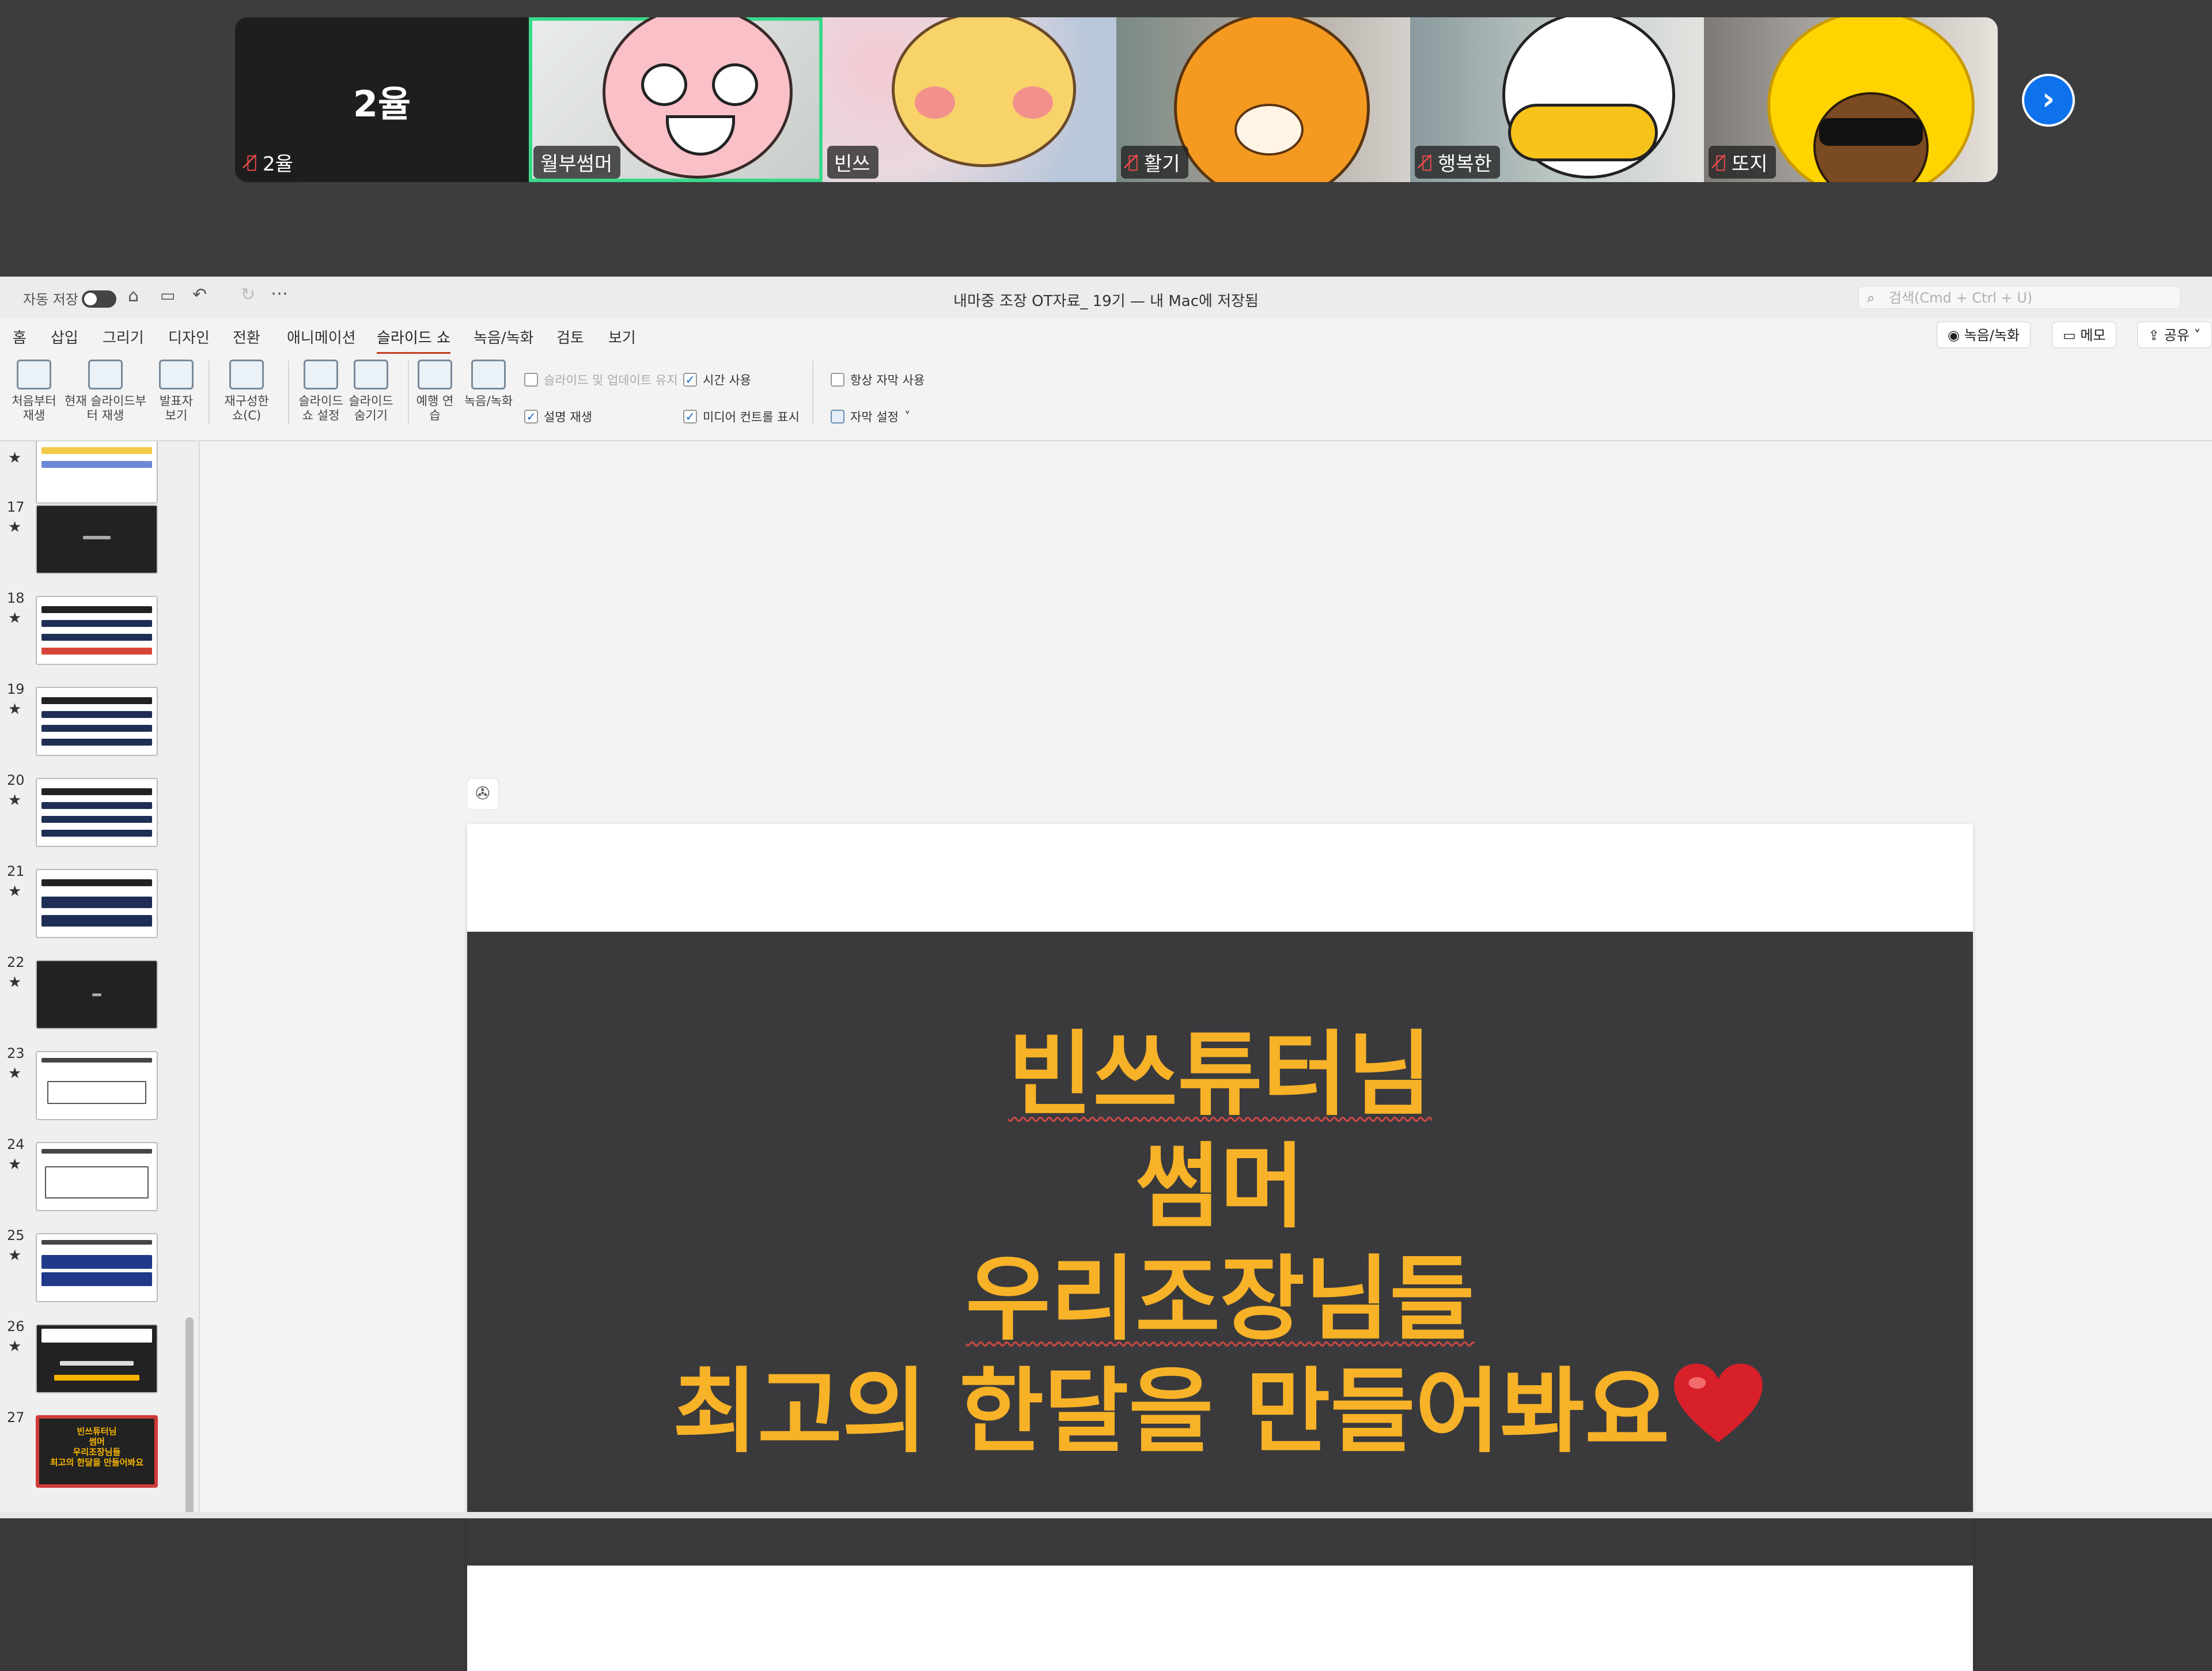 The width and height of the screenshot is (2212, 1671). Describe the element at coordinates (2072, 335) in the screenshot. I see `comment-icon: ▭` at that location.